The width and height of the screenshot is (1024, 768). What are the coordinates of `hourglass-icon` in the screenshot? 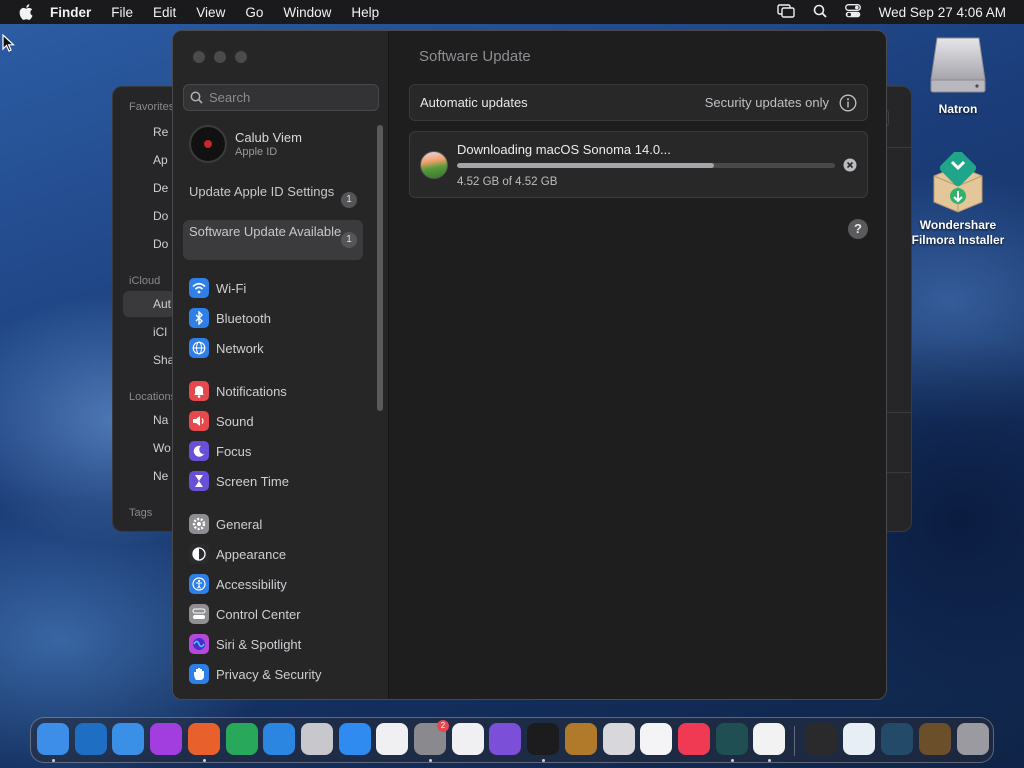 It's located at (199, 481).